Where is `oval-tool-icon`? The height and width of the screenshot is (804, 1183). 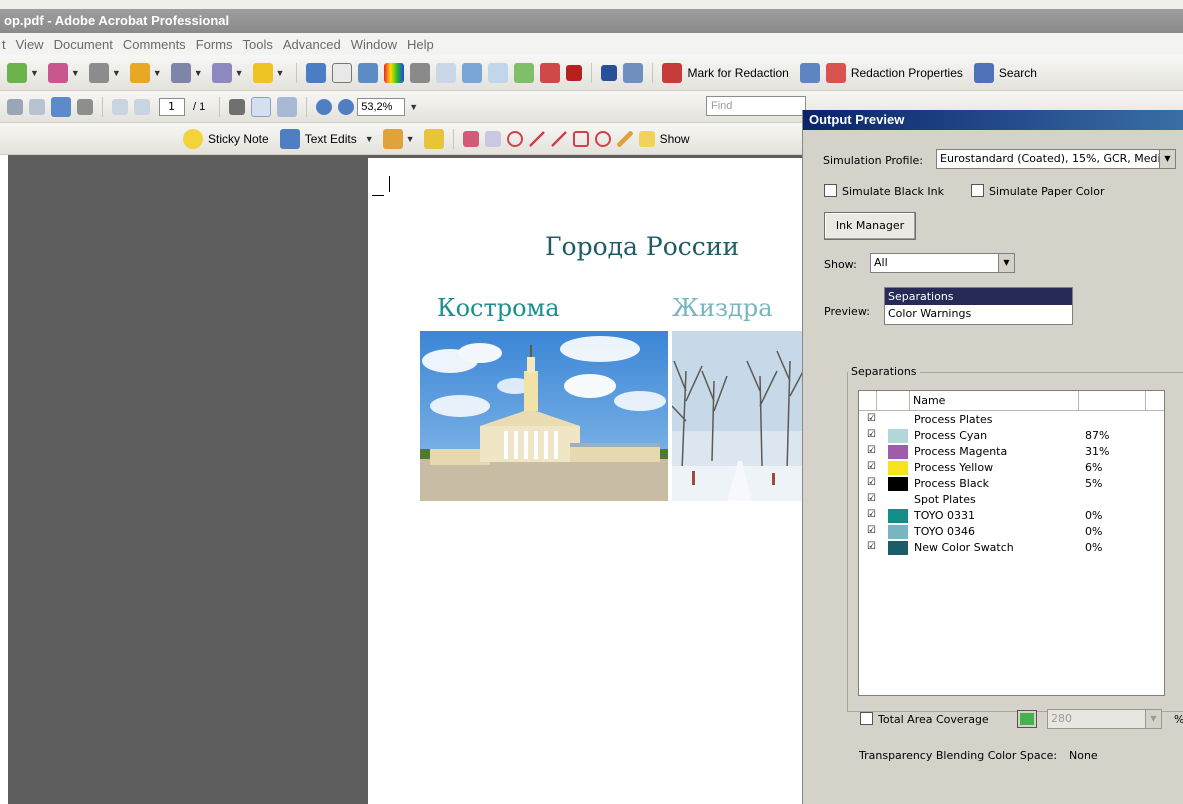 oval-tool-icon is located at coordinates (602, 138).